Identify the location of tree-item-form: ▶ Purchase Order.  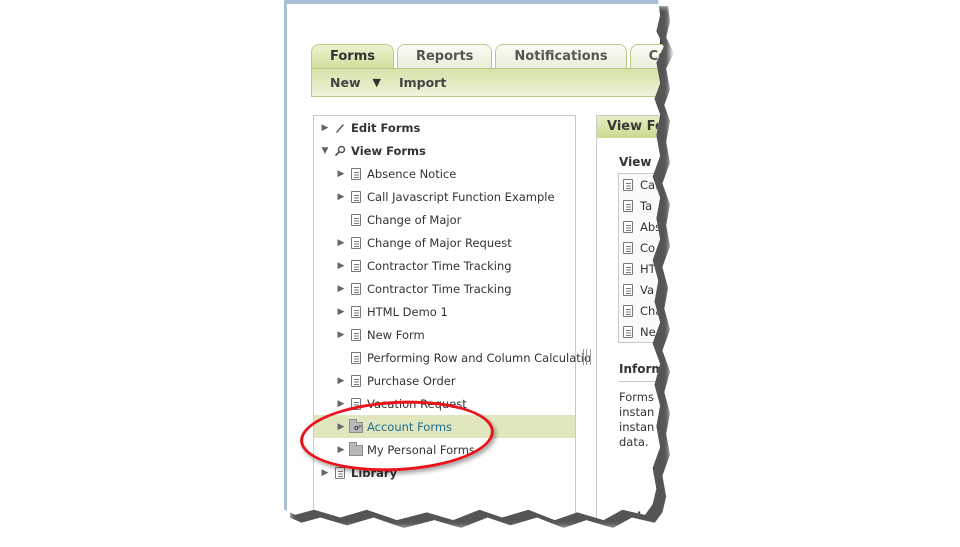
(444, 380).